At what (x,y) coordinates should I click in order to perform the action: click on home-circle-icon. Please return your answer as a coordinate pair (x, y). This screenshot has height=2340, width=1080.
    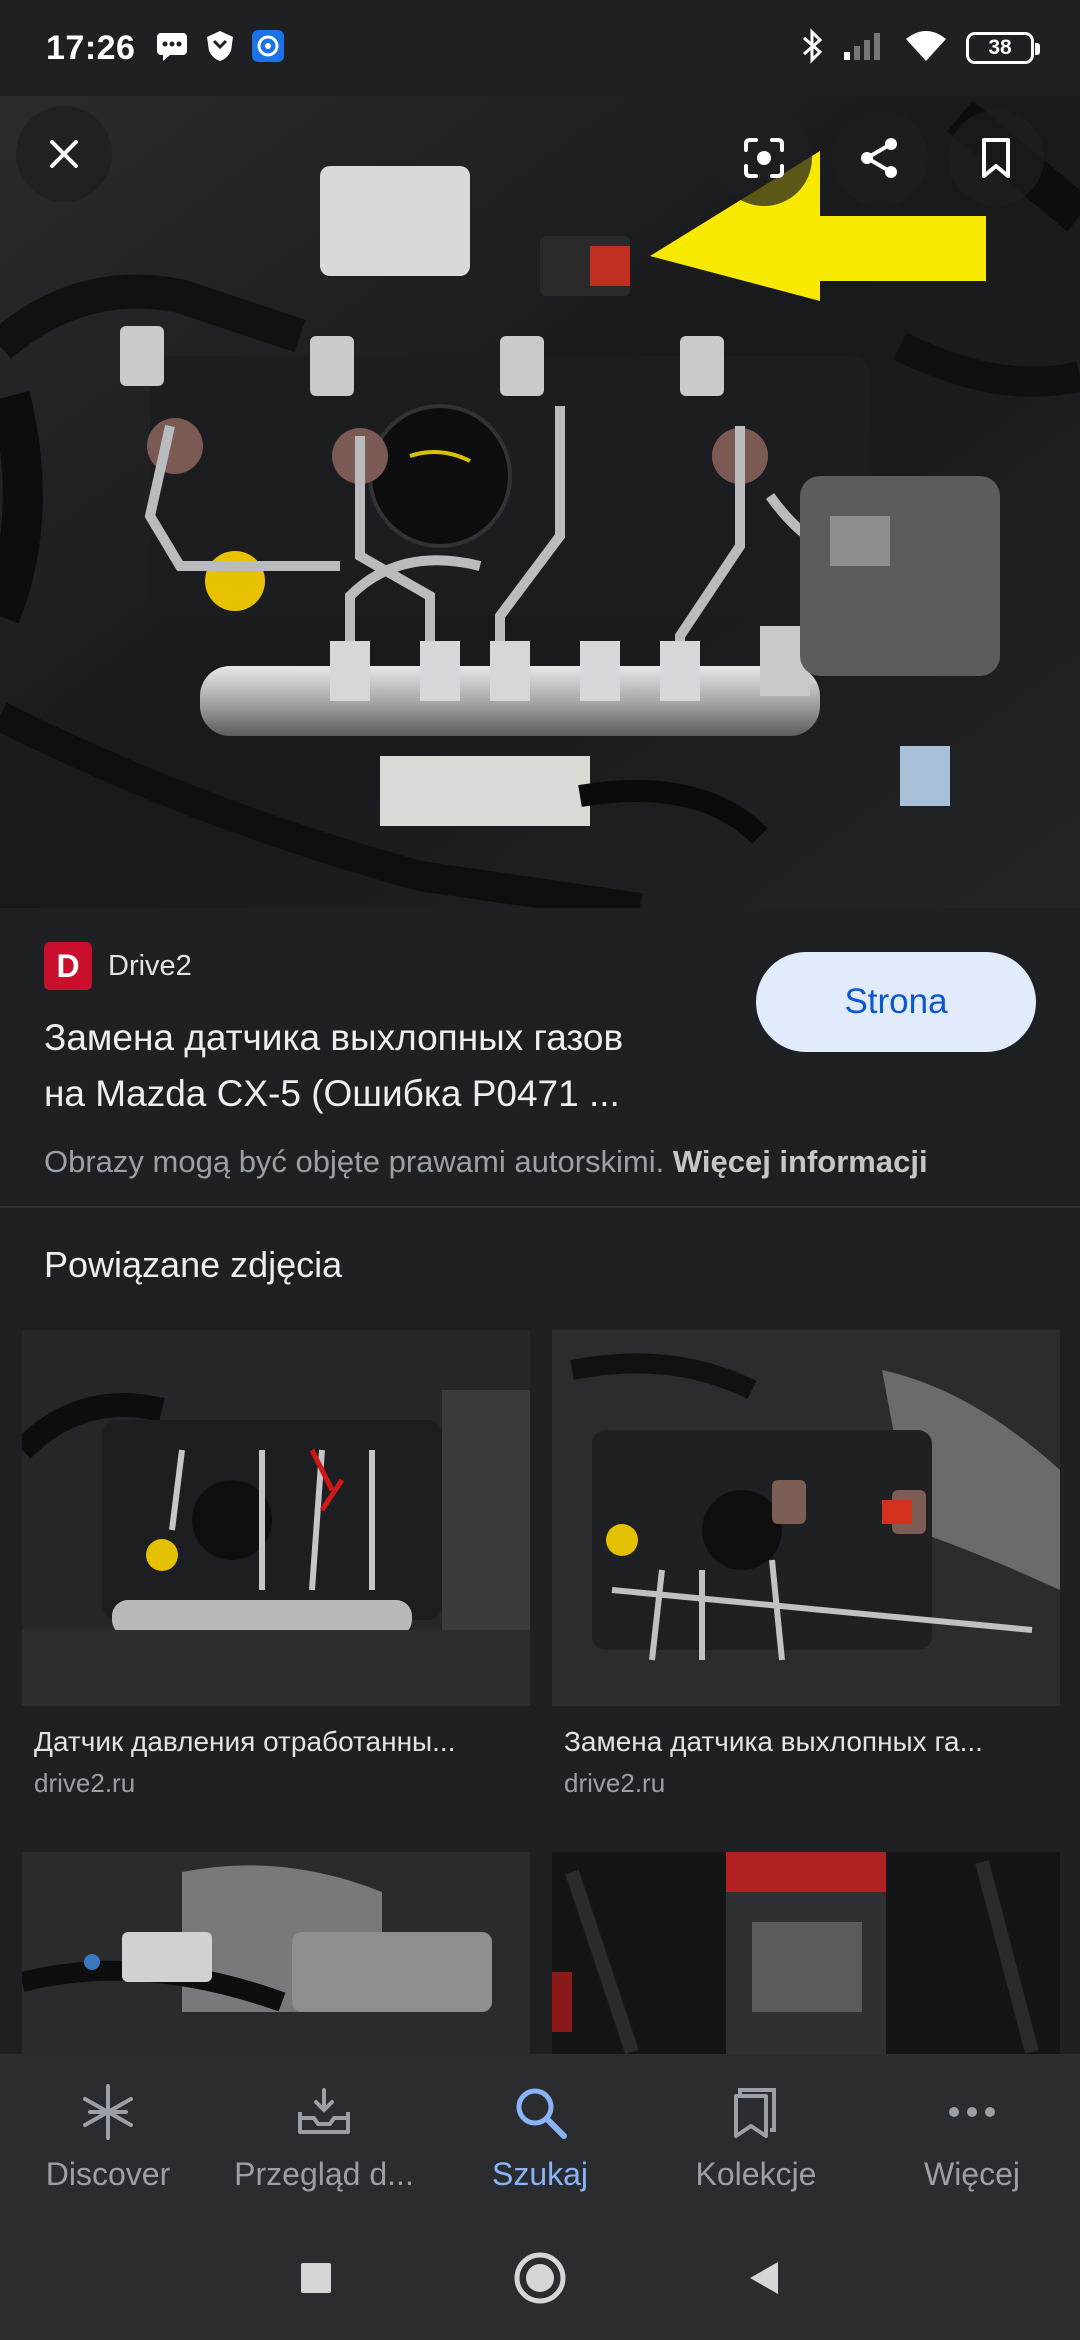
    Looking at the image, I should click on (540, 2278).